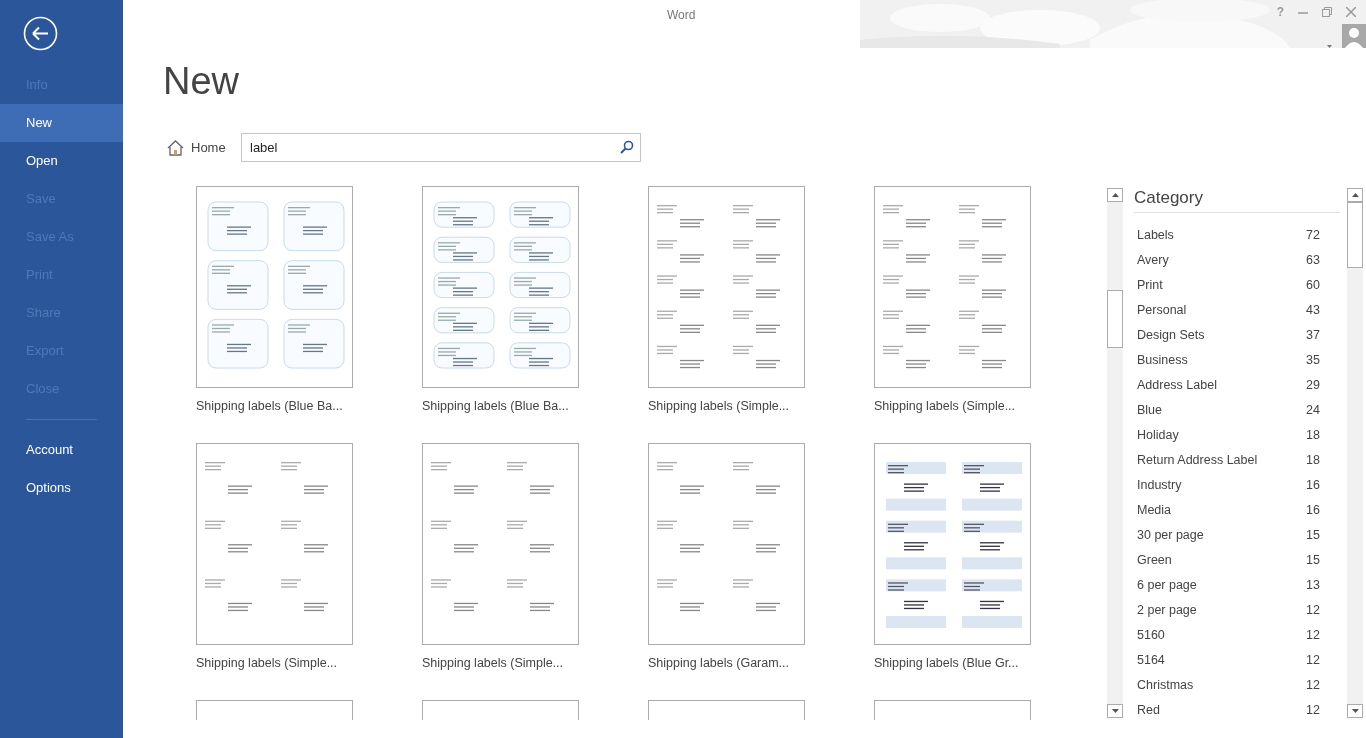 This screenshot has width=1366, height=738. I want to click on category-count: 37, so click(1313, 336).